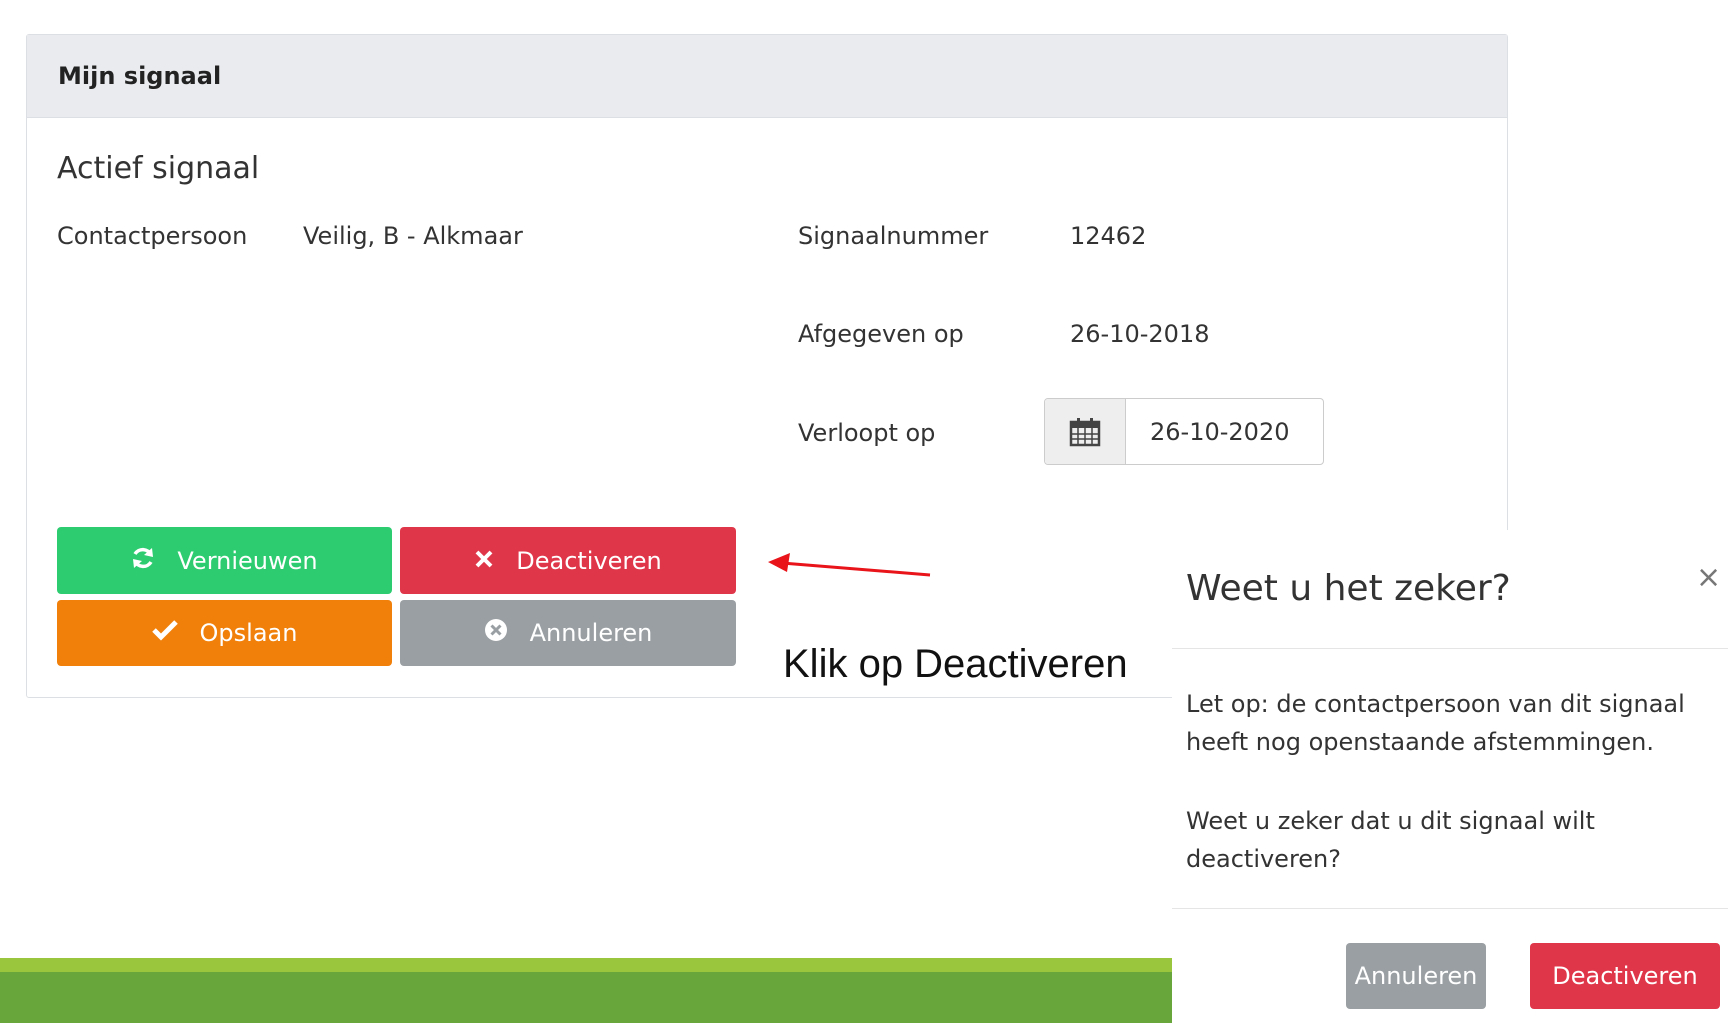 Image resolution: width=1728 pixels, height=1023 pixels. I want to click on signal-number-value: 12462, so click(1108, 236).